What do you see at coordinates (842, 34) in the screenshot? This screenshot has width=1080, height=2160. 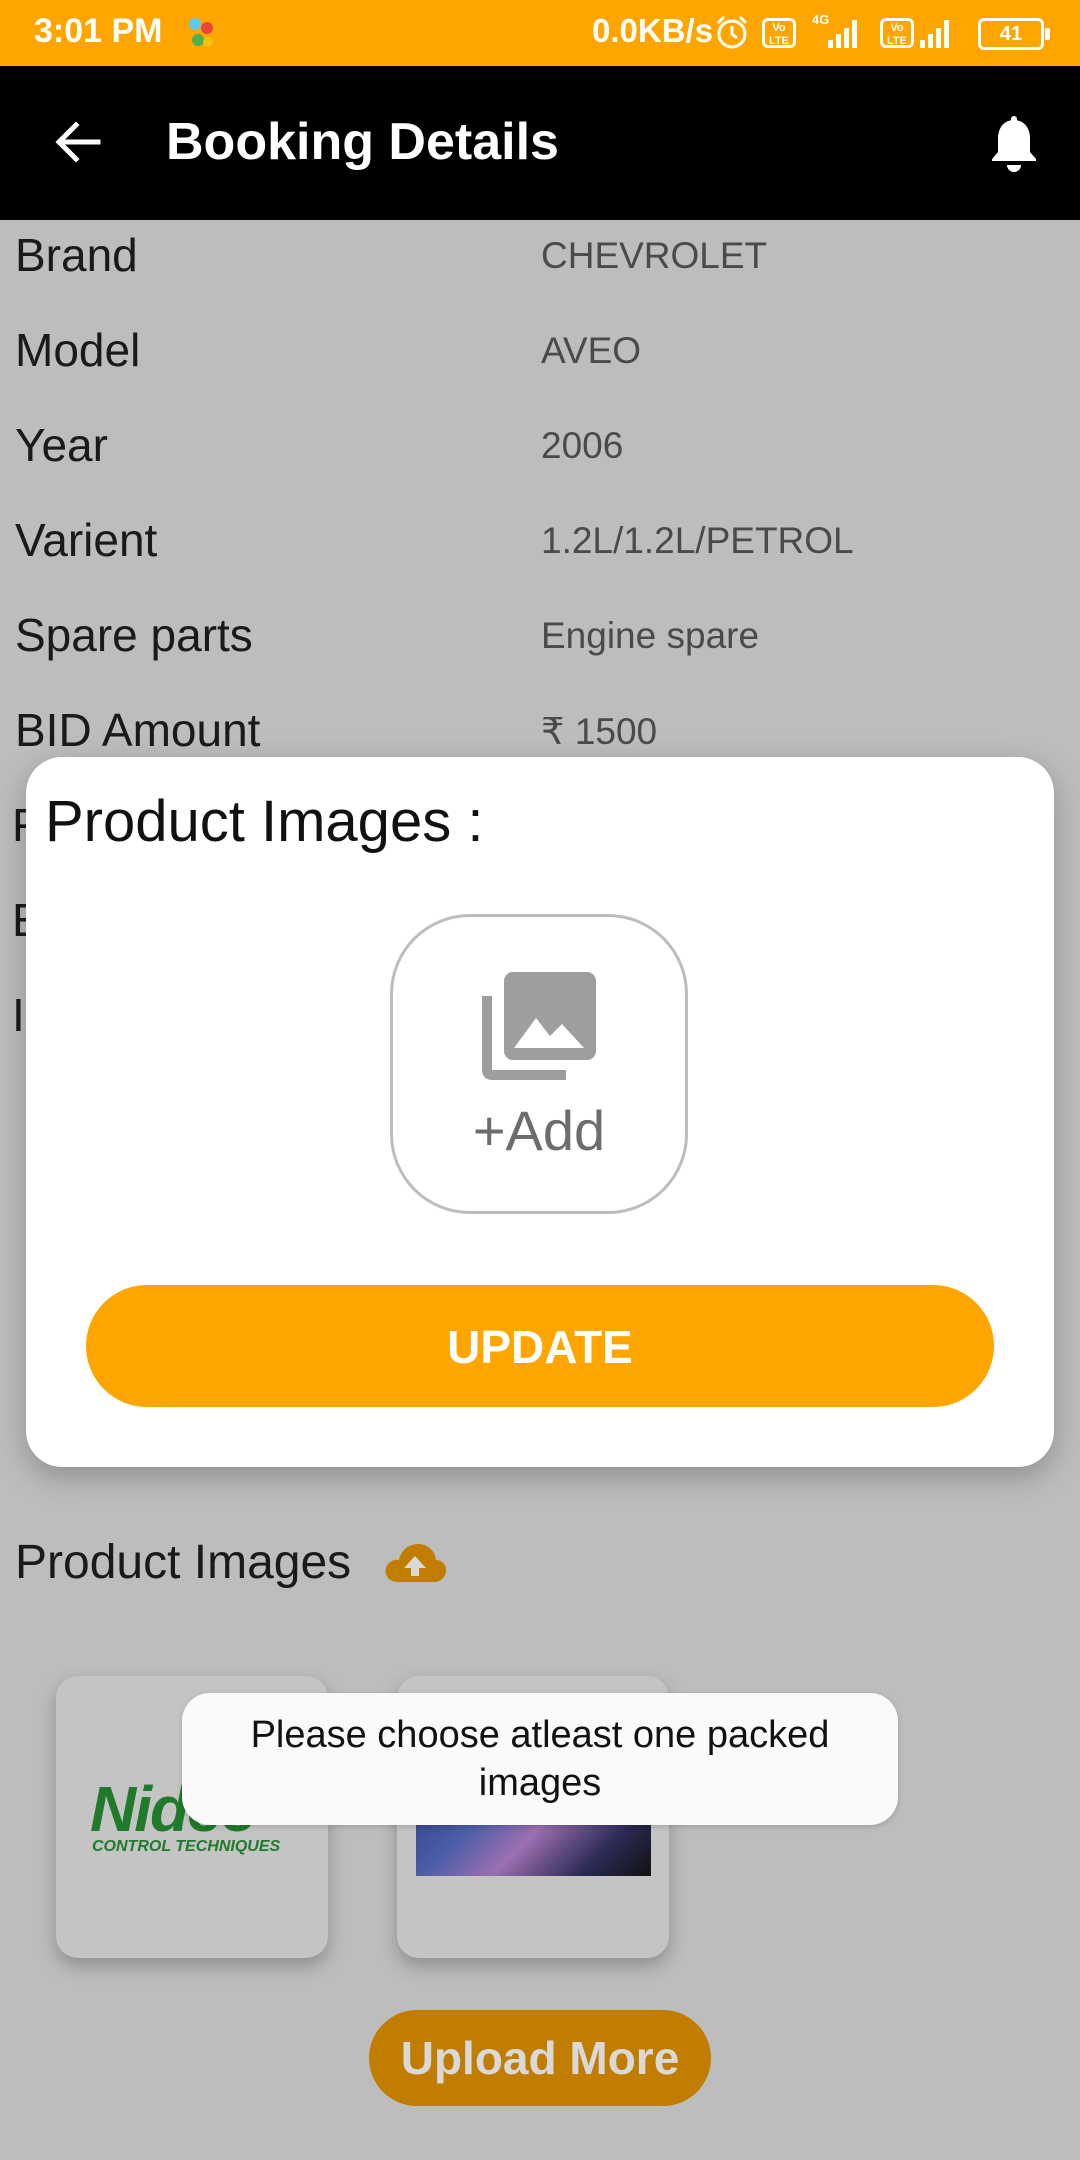 I see `signal-icon` at bounding box center [842, 34].